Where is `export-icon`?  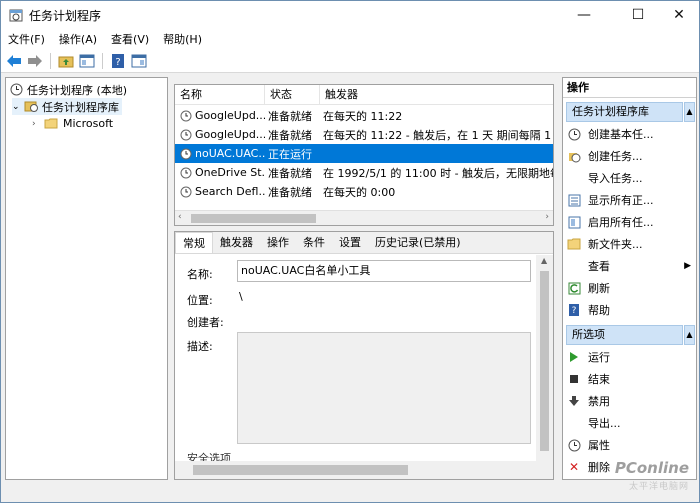
export-icon is located at coordinates (574, 423).